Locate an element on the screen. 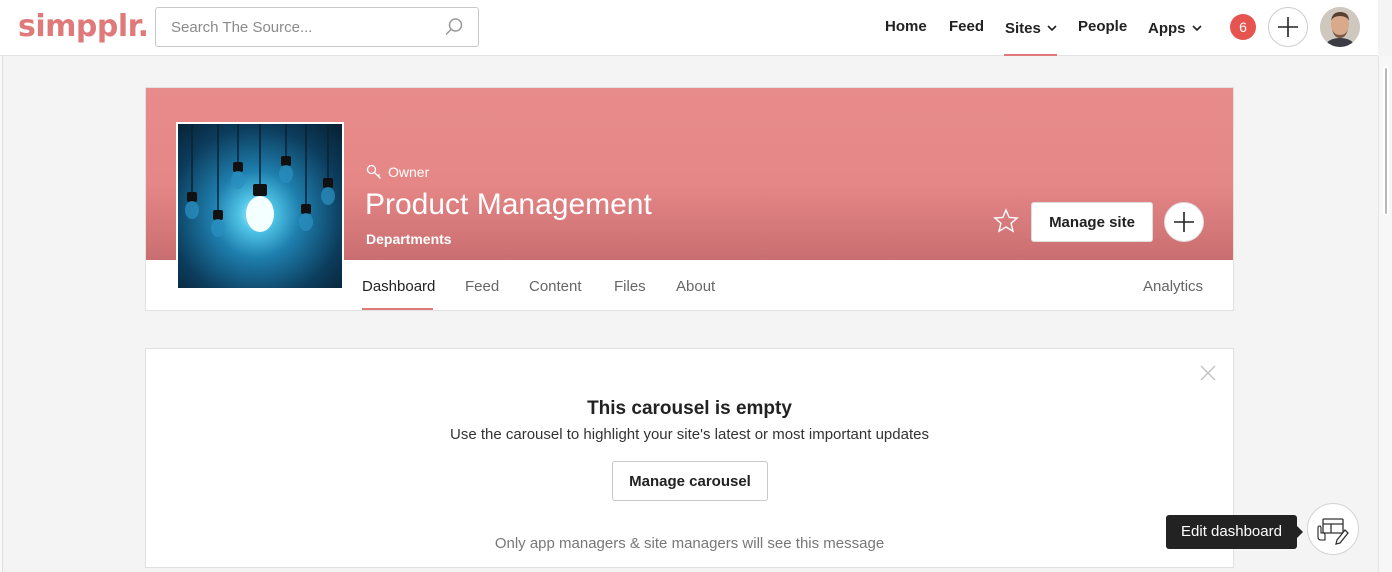 This screenshot has width=1392, height=572. tab-dashboard: Dashboard is located at coordinates (398, 286).